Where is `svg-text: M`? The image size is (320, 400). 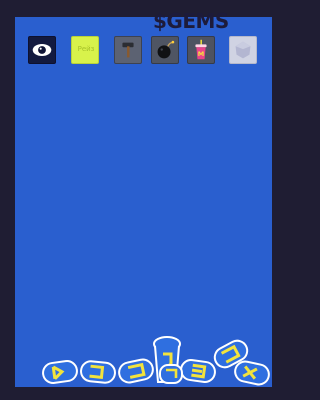
svg-text: M is located at coordinates (201, 54).